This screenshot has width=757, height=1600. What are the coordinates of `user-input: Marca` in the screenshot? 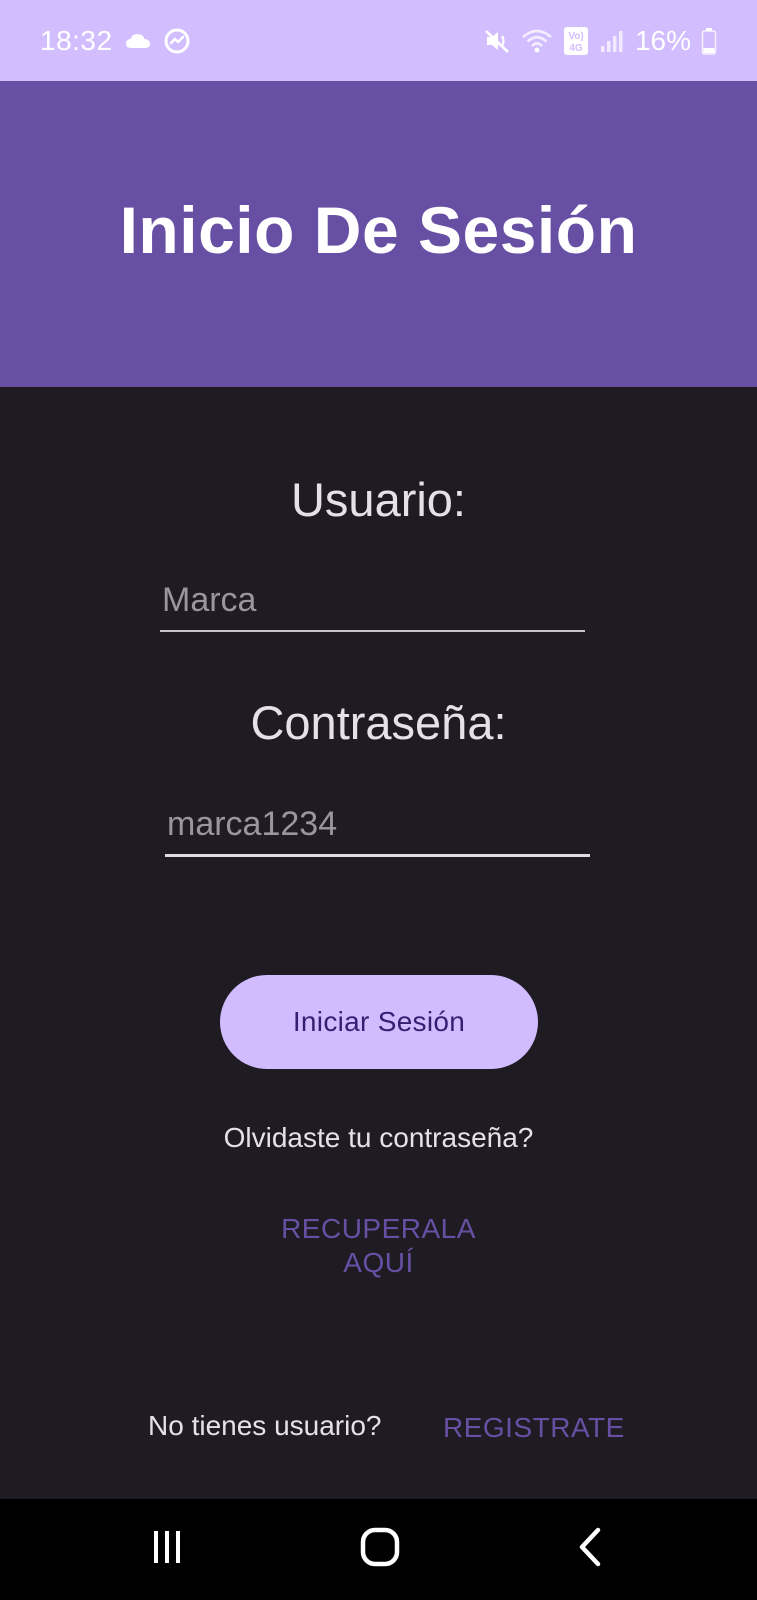 It's located at (372, 601).